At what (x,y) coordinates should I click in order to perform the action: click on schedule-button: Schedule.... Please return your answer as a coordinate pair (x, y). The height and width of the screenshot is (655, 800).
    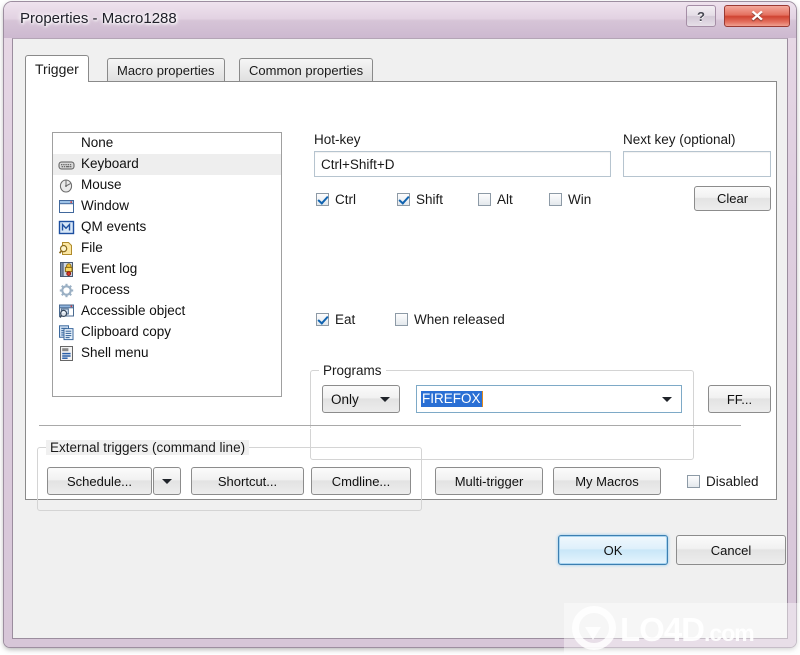
    Looking at the image, I should click on (99, 481).